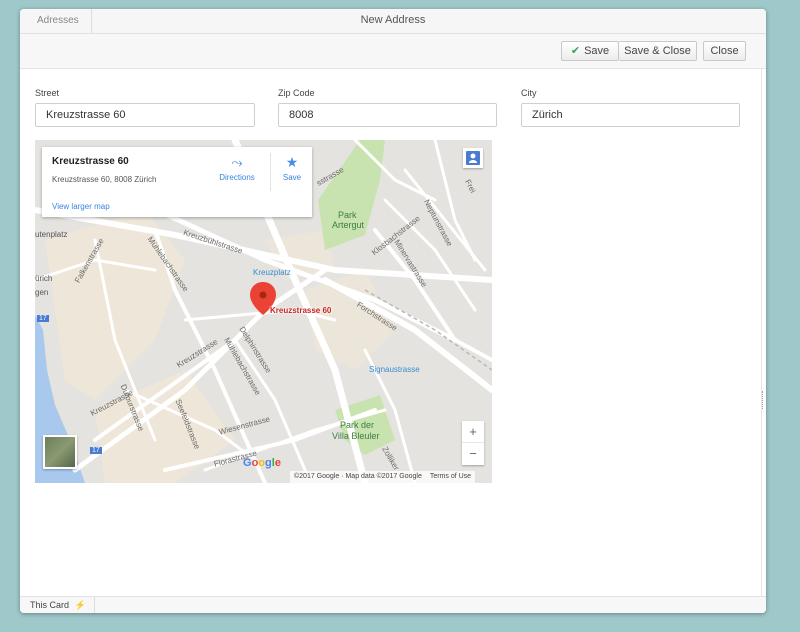 This screenshot has height=632, width=800. Describe the element at coordinates (44, 278) in the screenshot. I see `zurich-label: ürich` at that location.